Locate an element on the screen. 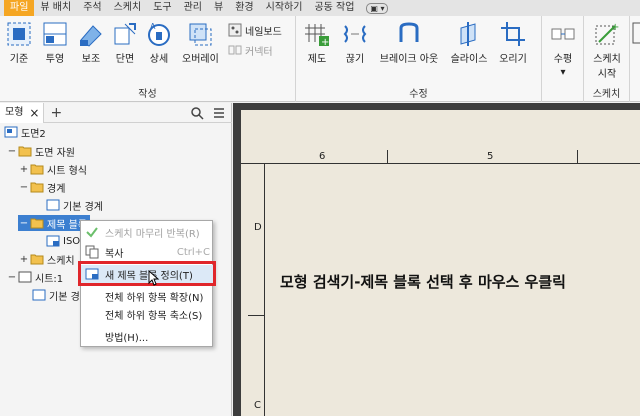 The height and width of the screenshot is (416, 640). detail-view-icon: A is located at coordinates (159, 34).